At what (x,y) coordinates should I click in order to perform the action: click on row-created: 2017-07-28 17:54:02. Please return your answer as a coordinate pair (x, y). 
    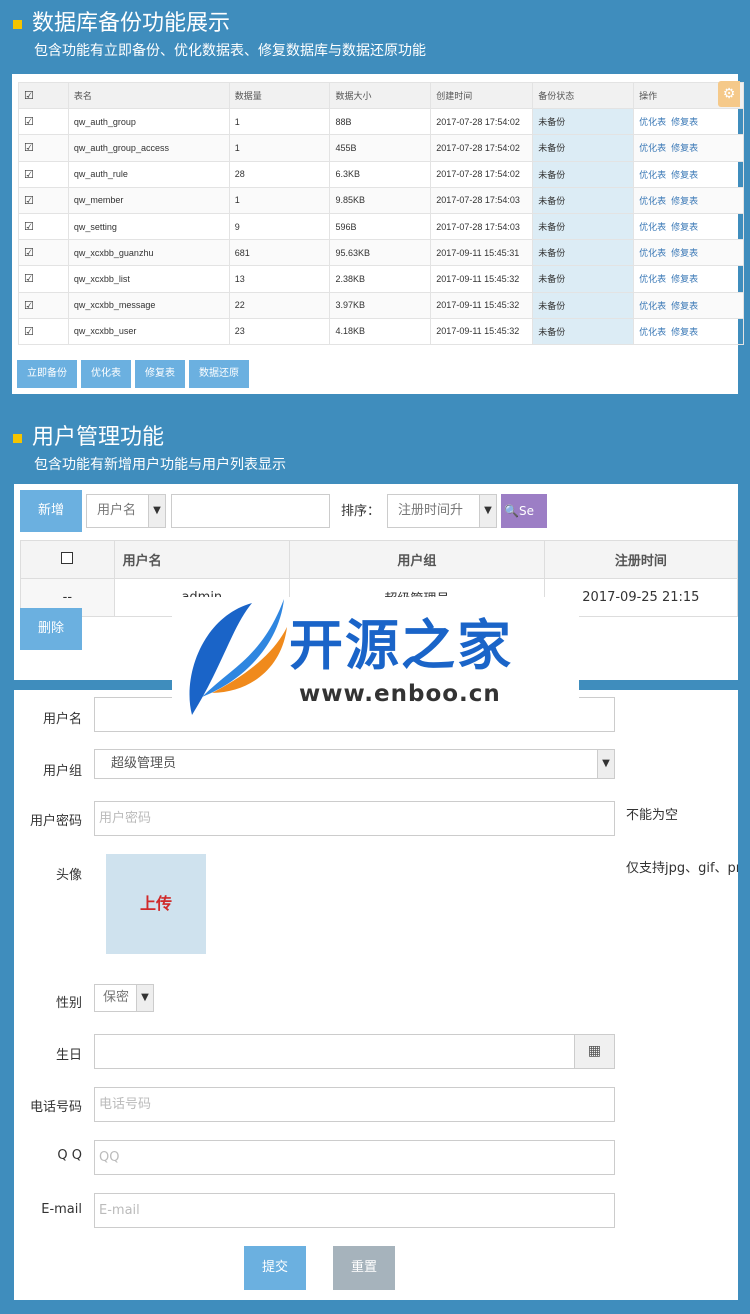
    Looking at the image, I should click on (482, 148).